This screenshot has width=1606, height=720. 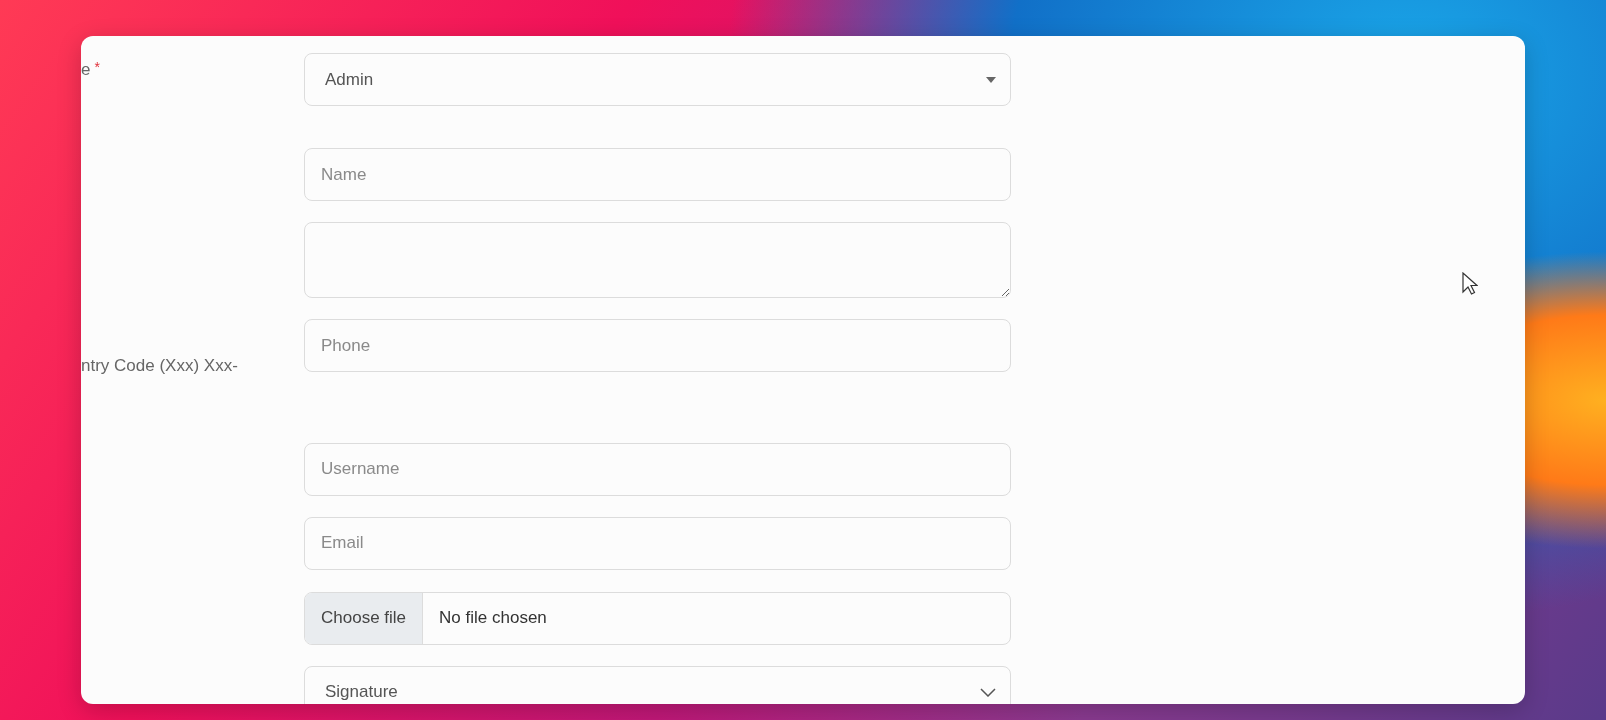 What do you see at coordinates (1470, 284) in the screenshot?
I see `pointer-icon` at bounding box center [1470, 284].